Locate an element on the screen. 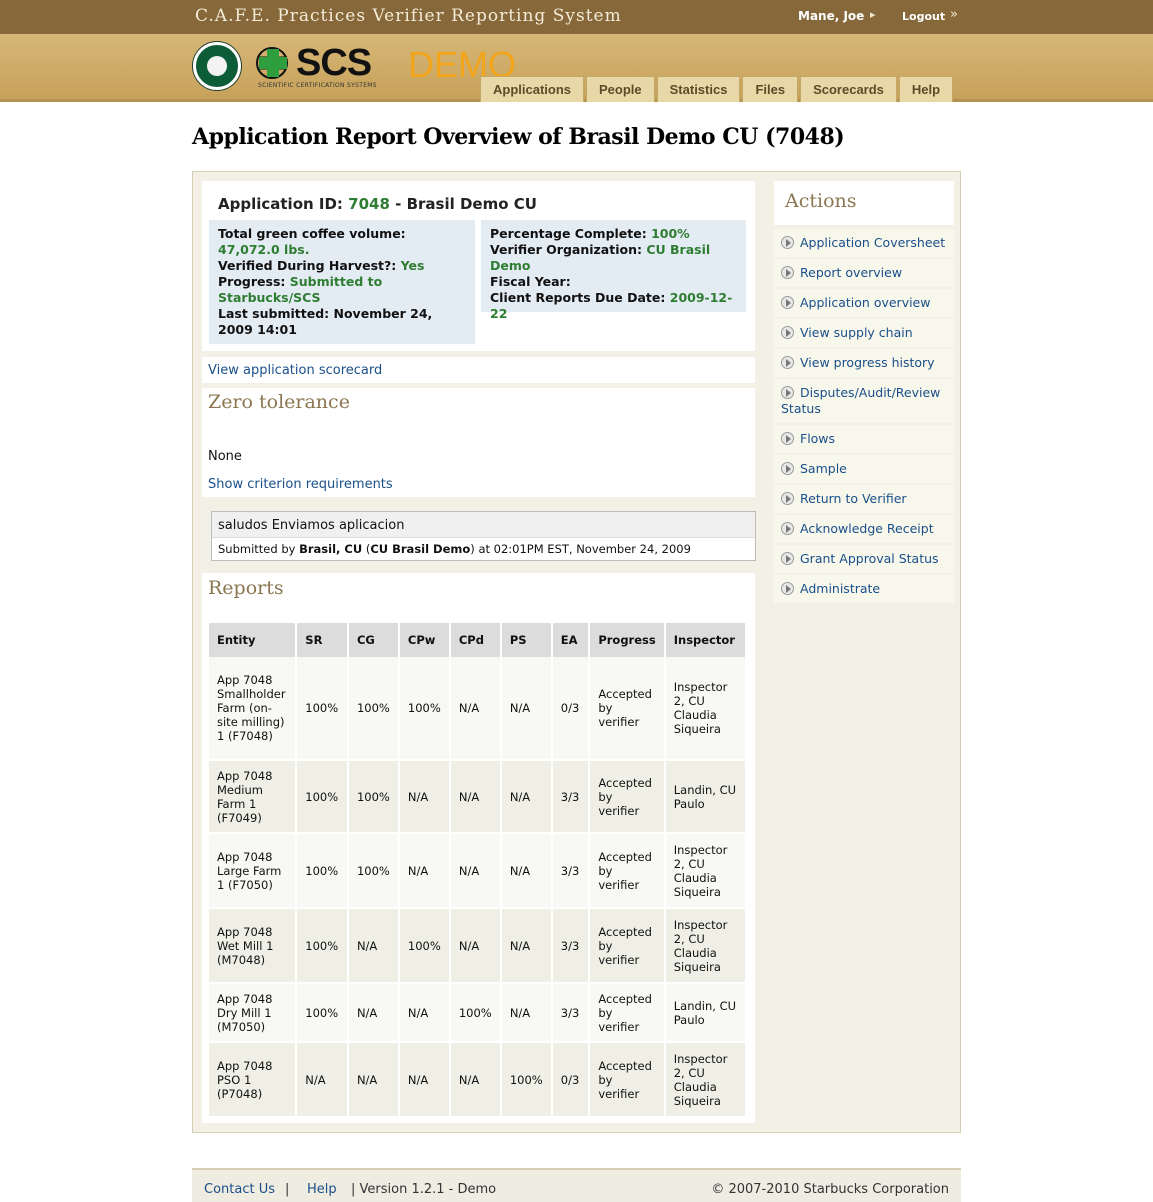 This screenshot has width=1153, height=1202. action-acknowledge-receipt: Acknowledge Receipt is located at coordinates (864, 529).